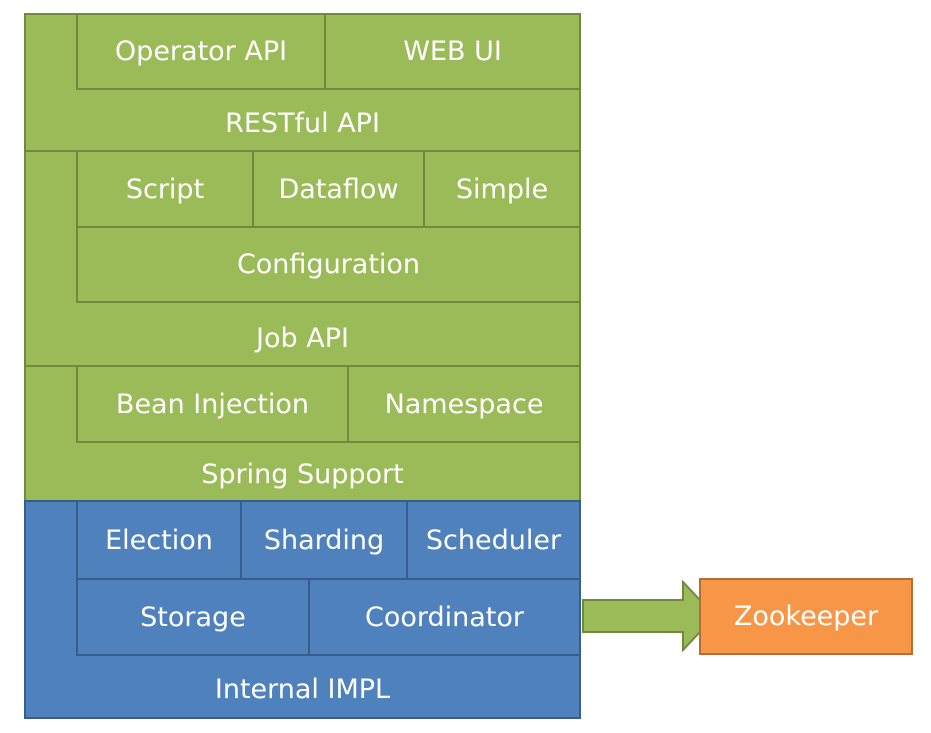  What do you see at coordinates (806, 616) in the screenshot?
I see `zookeeper-box: Zookeeper` at bounding box center [806, 616].